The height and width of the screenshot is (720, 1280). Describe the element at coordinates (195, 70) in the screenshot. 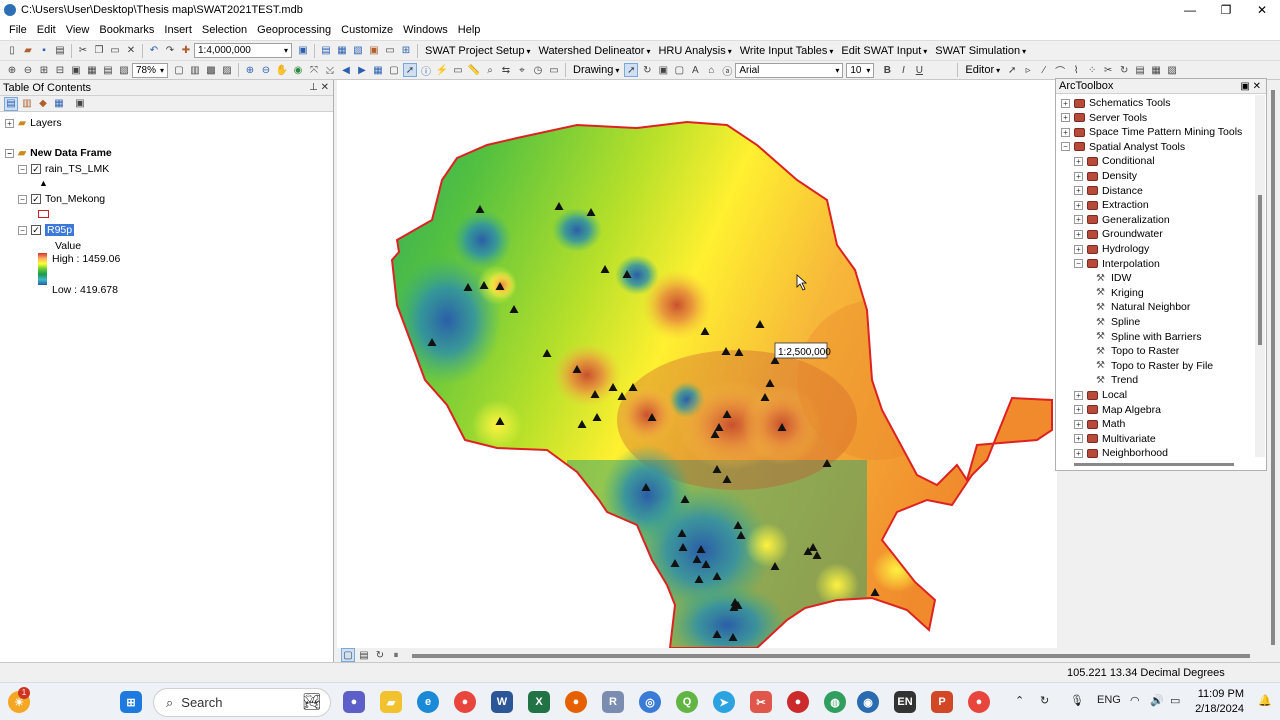

I see `focus-frame-icon: ▥` at that location.